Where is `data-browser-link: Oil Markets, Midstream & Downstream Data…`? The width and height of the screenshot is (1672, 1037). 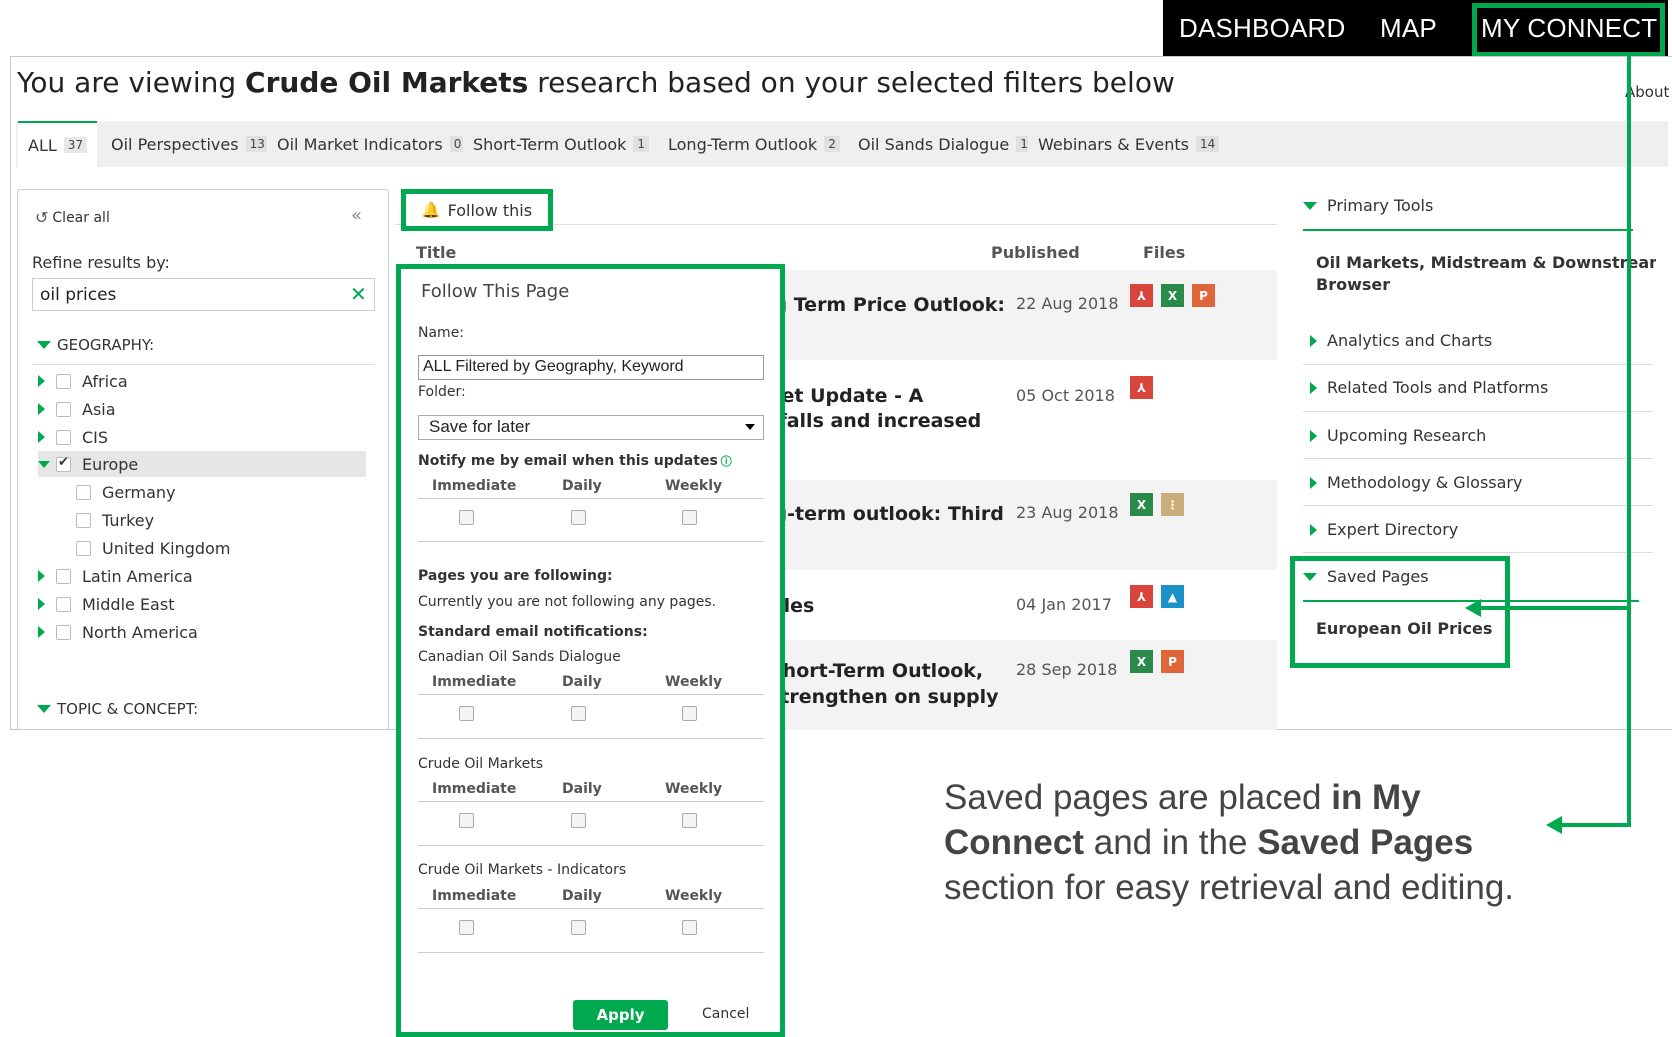 data-browser-link: Oil Markets, Midstream & Downstream Data… is located at coordinates (1486, 274).